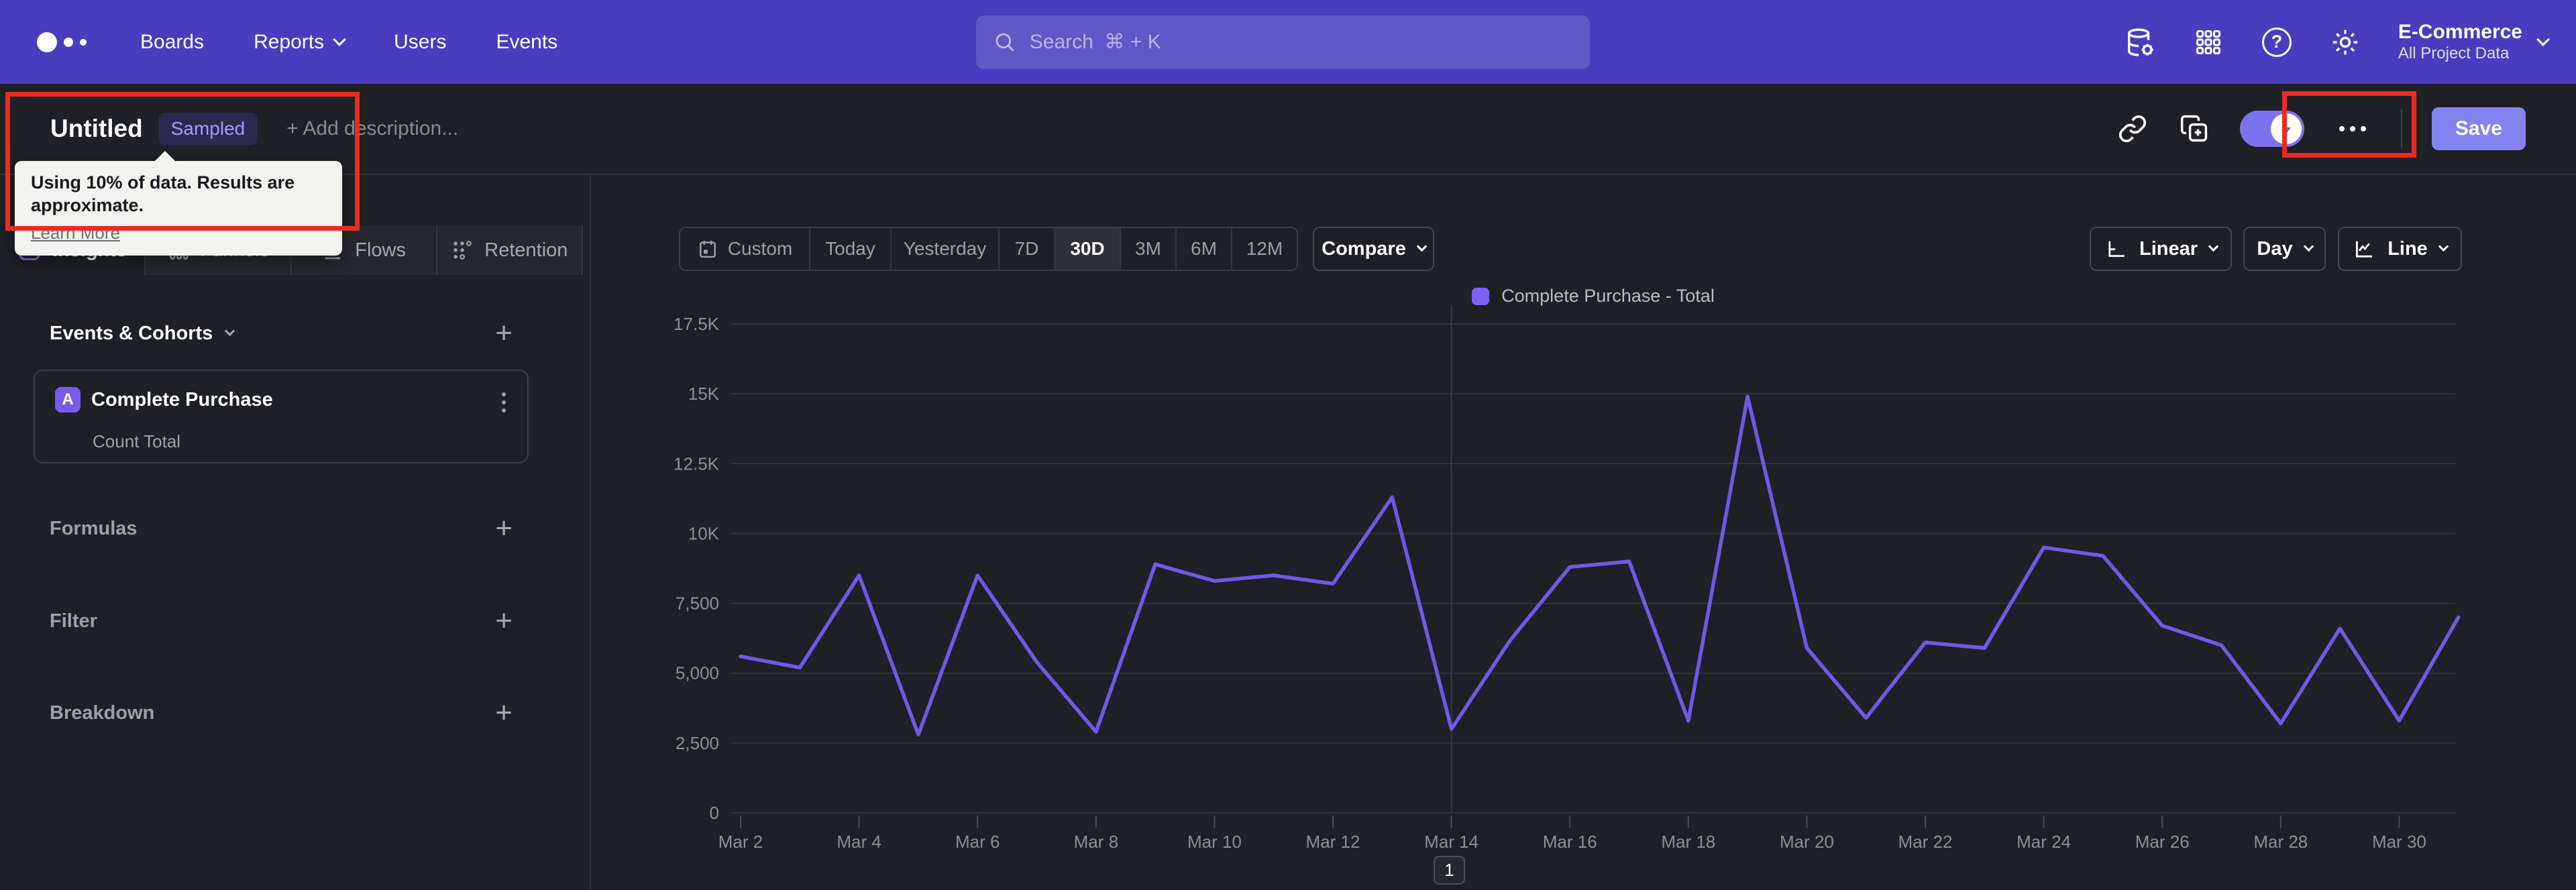 The width and height of the screenshot is (2576, 890). Describe the element at coordinates (2399, 842) in the screenshot. I see `svg-text: Mar 30` at that location.